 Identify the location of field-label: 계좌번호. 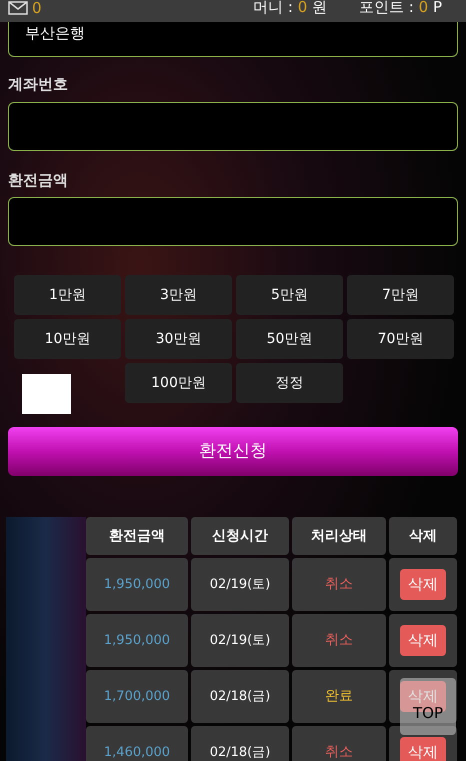
(38, 84).